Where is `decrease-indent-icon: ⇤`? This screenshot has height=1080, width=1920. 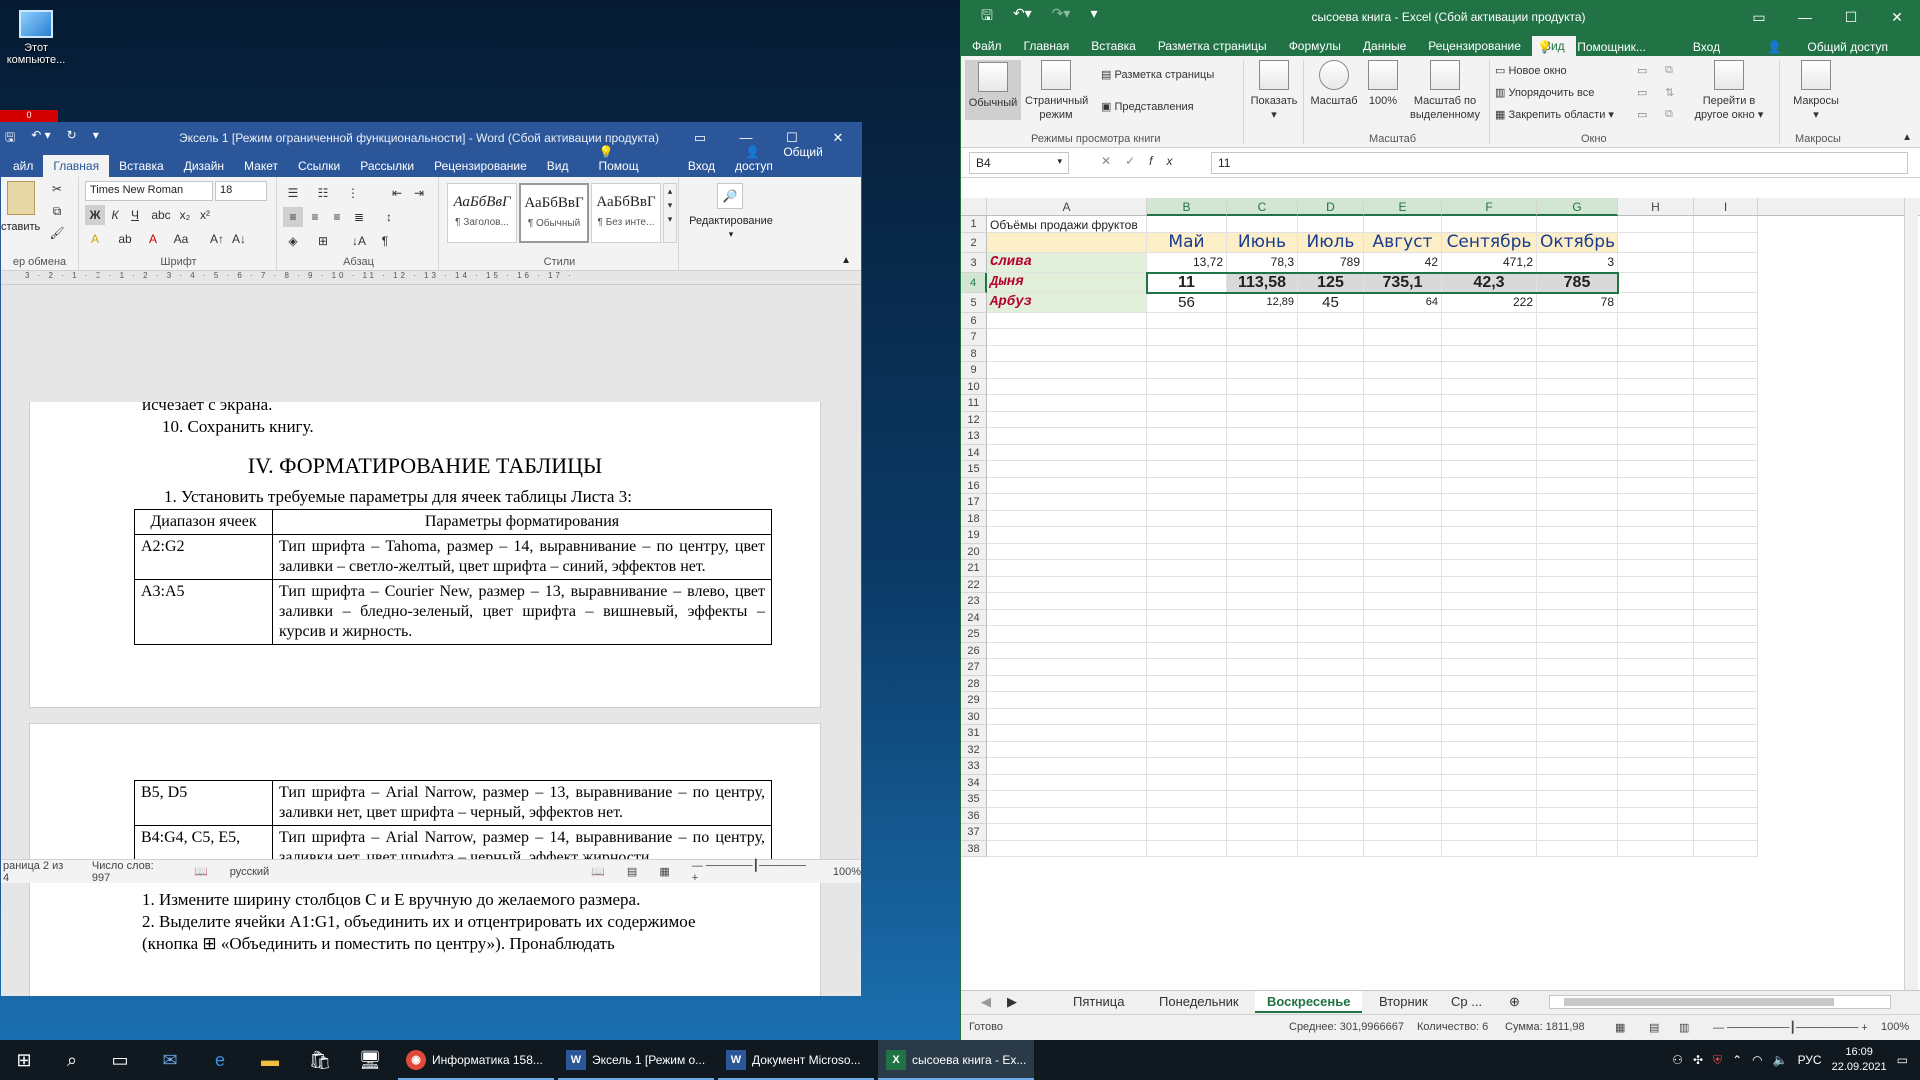 decrease-indent-icon: ⇤ is located at coordinates (397, 193).